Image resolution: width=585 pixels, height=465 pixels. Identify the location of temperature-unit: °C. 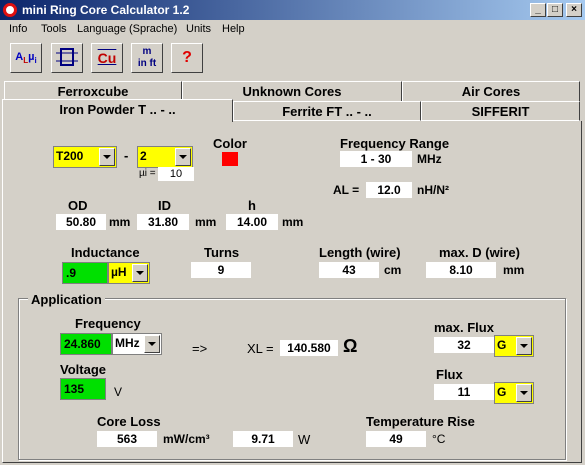
(439, 439).